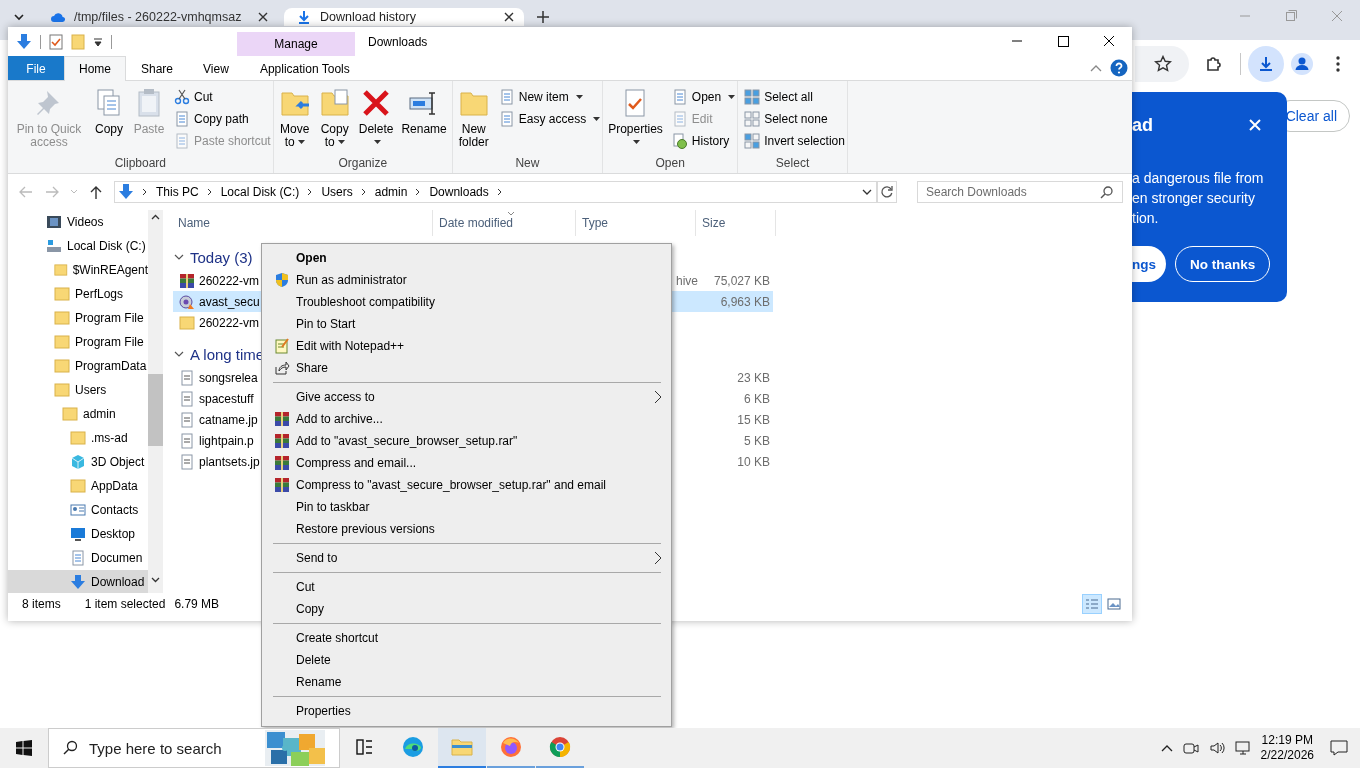 The height and width of the screenshot is (768, 1360). Describe the element at coordinates (527, 164) in the screenshot. I see `ribbon-group-label: New` at that location.